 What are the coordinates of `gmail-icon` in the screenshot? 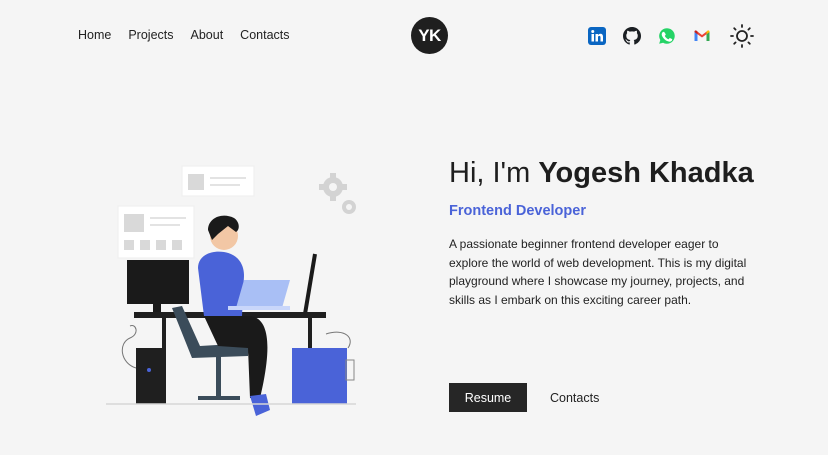 It's located at (702, 36).